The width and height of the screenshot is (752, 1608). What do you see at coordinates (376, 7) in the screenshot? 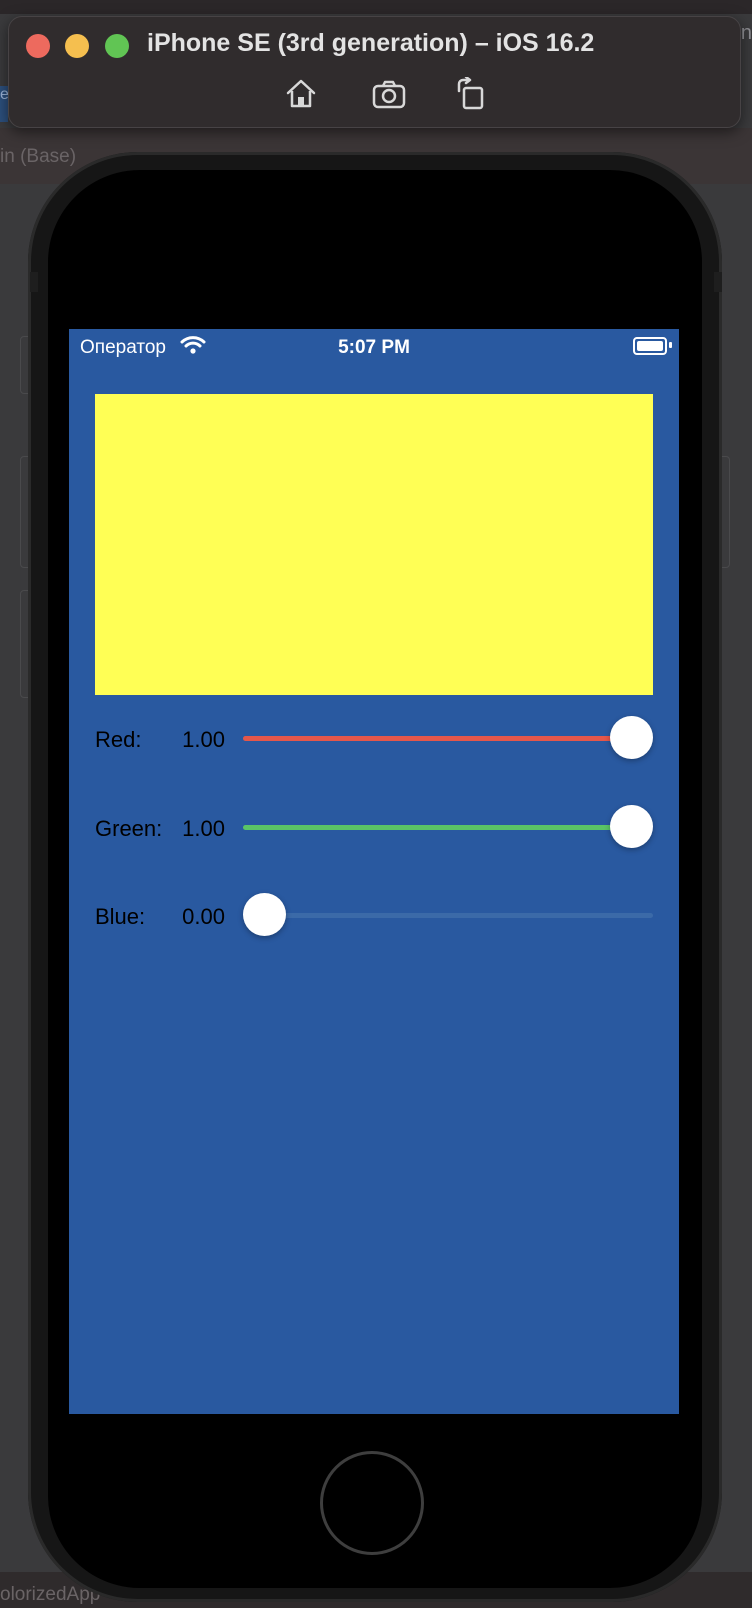
I see `xcode-top-bar` at bounding box center [376, 7].